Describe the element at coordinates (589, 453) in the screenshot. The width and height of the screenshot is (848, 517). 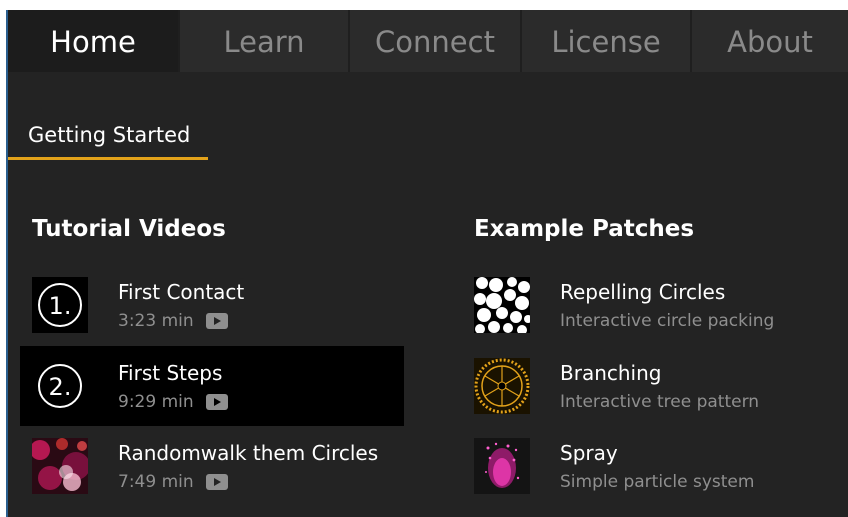
I see `example-title: Spray` at that location.